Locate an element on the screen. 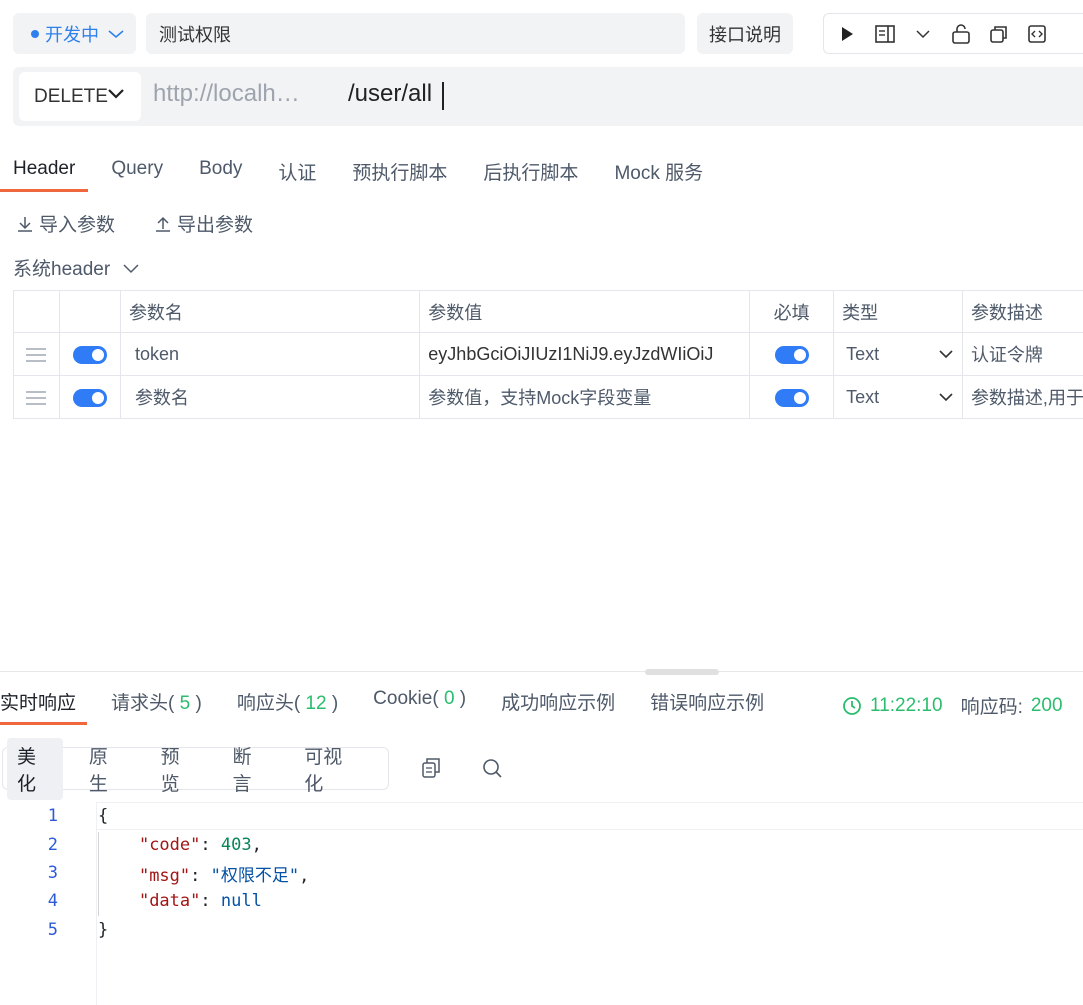 The width and height of the screenshot is (1083, 1005). col-header-required: 必填 is located at coordinates (792, 311).